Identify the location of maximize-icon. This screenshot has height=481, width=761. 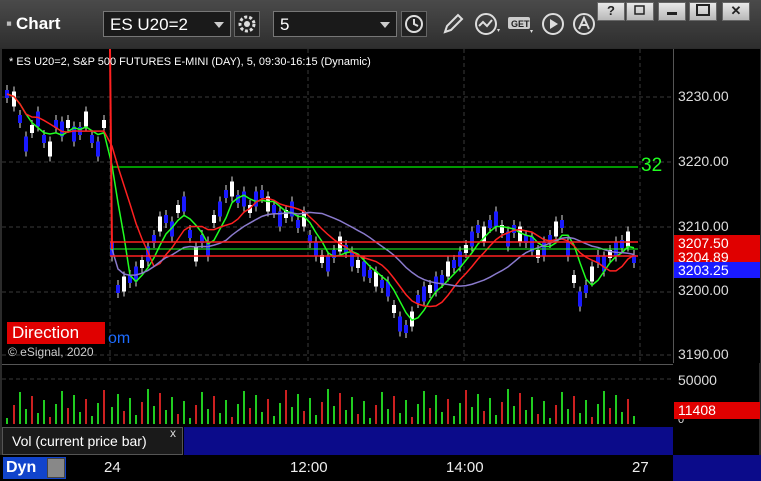
(703, 10).